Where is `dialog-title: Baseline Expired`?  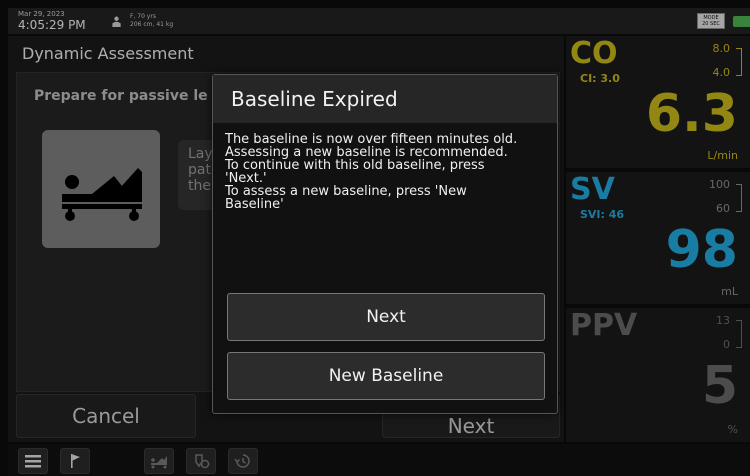
dialog-title: Baseline Expired is located at coordinates (314, 99).